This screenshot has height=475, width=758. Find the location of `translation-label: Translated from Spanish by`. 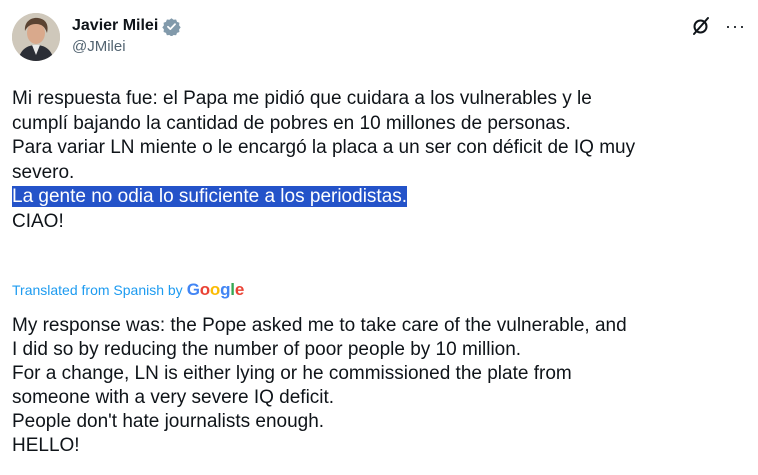

translation-label: Translated from Spanish by is located at coordinates (97, 290).